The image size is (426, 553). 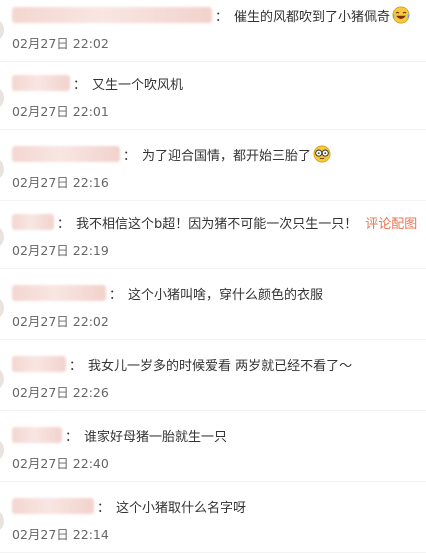 I want to click on comment-item-7: ： 谁家好母猪一胎就生一只 02月27日 22:40, so click(x=213, y=451).